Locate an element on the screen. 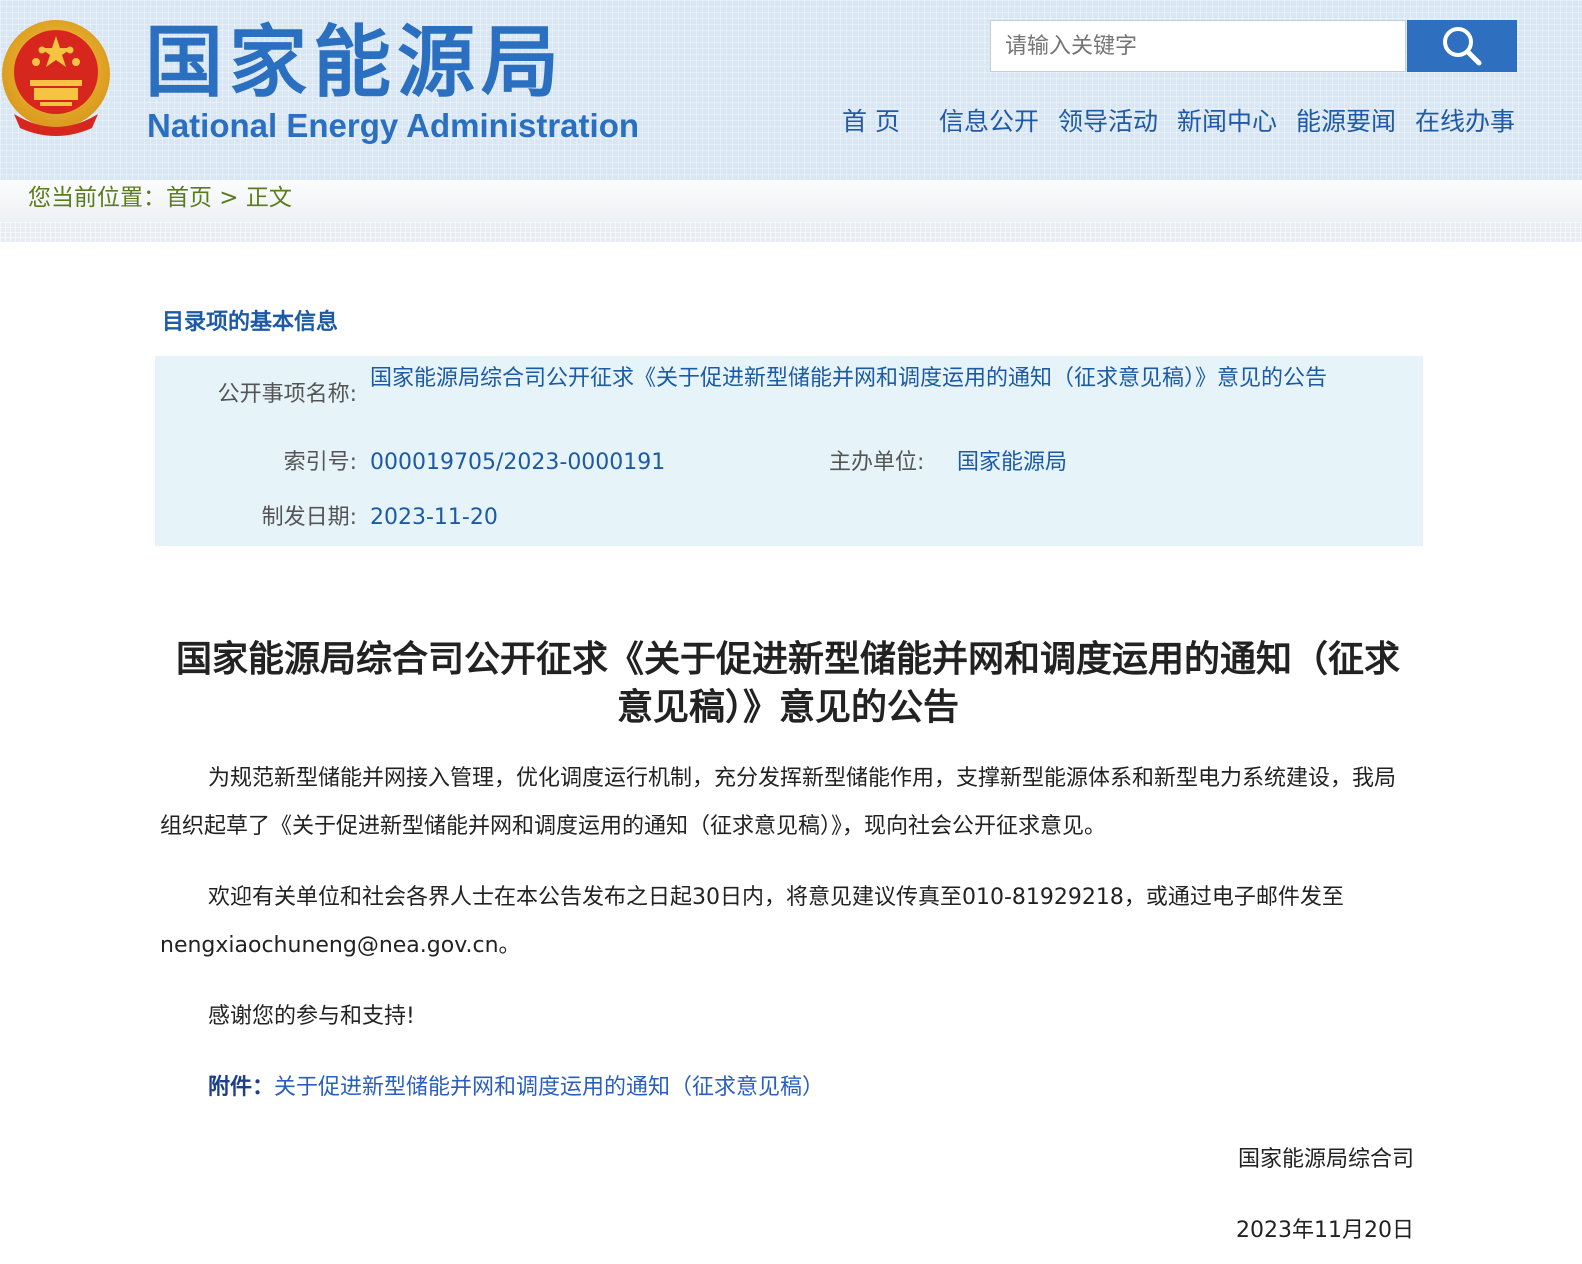 This screenshot has width=1582, height=1264. attachment: 附件：关于促进新型储能并网和调度运用的通知（征求意见稿） is located at coordinates (516, 1088).